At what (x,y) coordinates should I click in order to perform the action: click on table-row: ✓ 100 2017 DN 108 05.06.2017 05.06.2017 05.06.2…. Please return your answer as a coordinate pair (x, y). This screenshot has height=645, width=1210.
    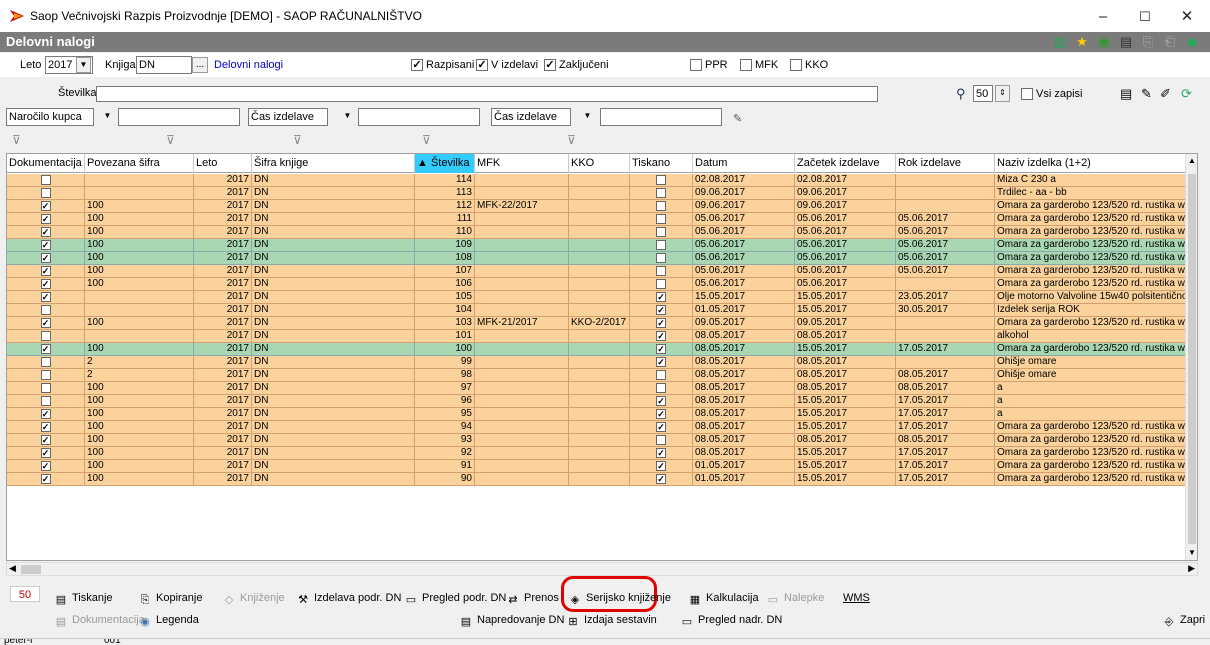
    Looking at the image, I should click on (597, 258).